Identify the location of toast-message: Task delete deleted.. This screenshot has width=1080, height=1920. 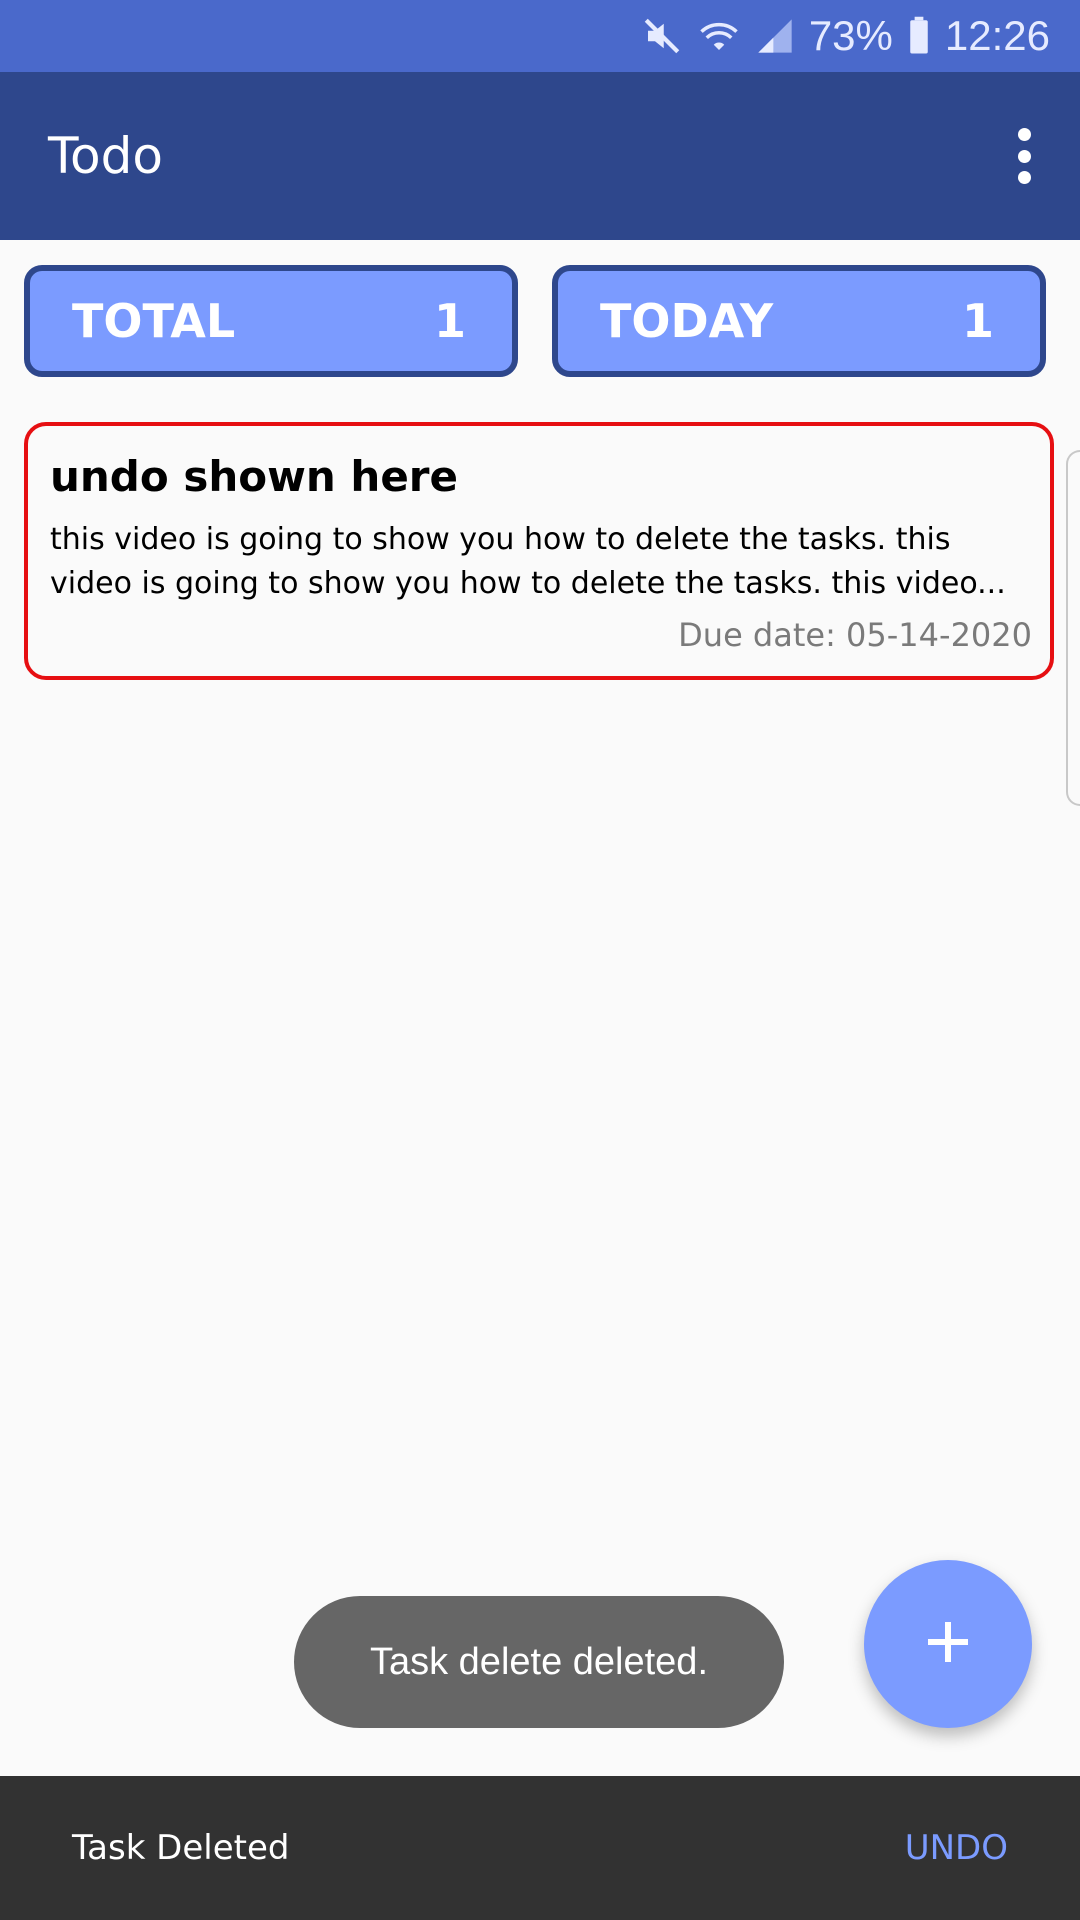
(539, 1662).